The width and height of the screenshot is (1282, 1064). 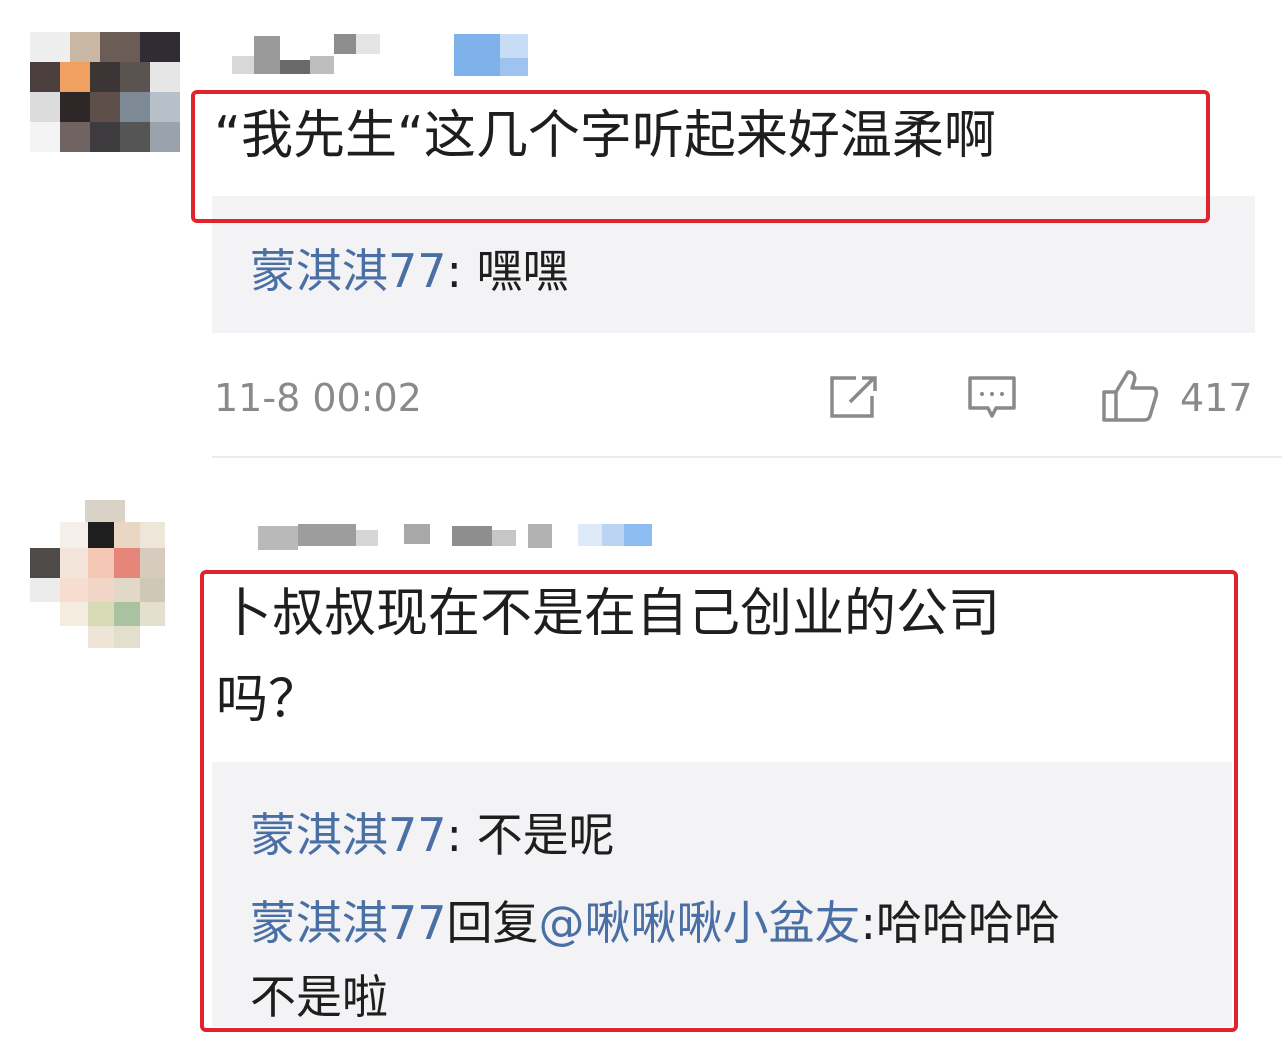 What do you see at coordinates (747, 457) in the screenshot?
I see `divider` at bounding box center [747, 457].